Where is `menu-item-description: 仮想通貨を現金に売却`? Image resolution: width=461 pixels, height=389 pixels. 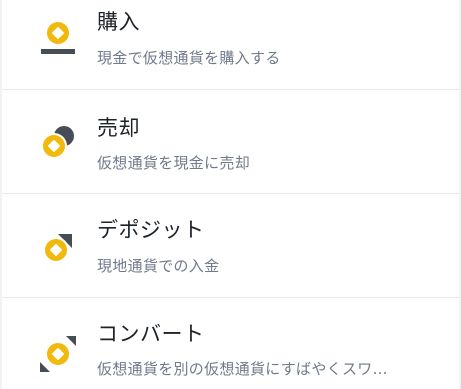 menu-item-description: 仮想通貨を現金に売却 is located at coordinates (174, 163).